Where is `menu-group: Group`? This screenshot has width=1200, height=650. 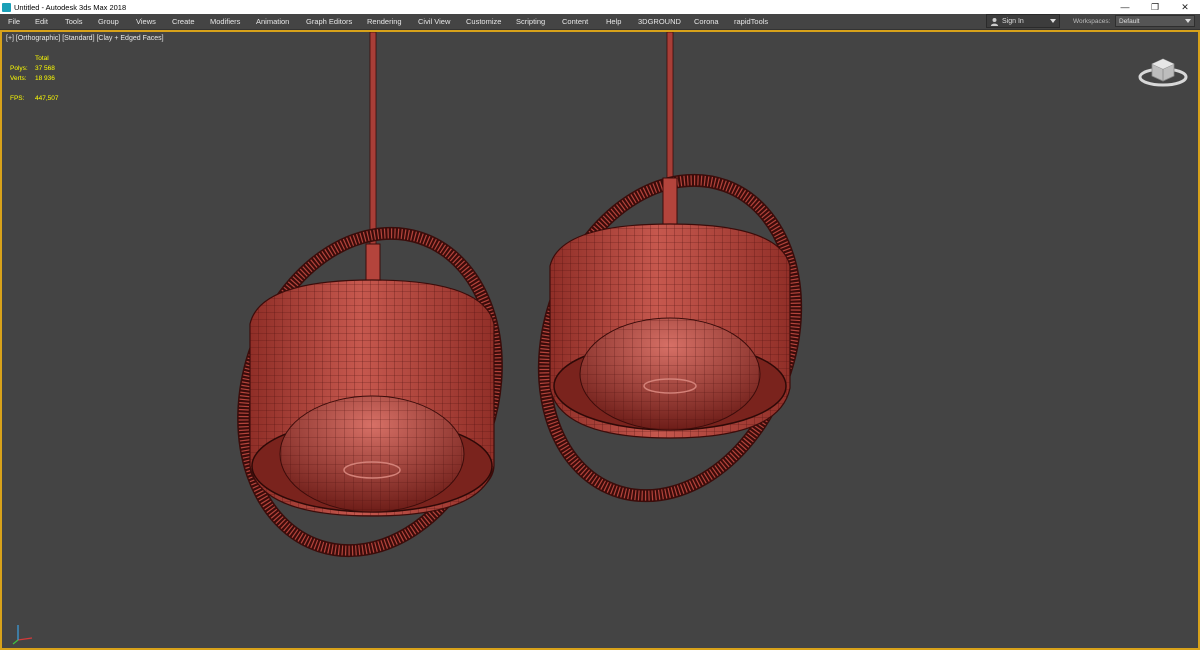
menu-group: Group is located at coordinates (108, 21).